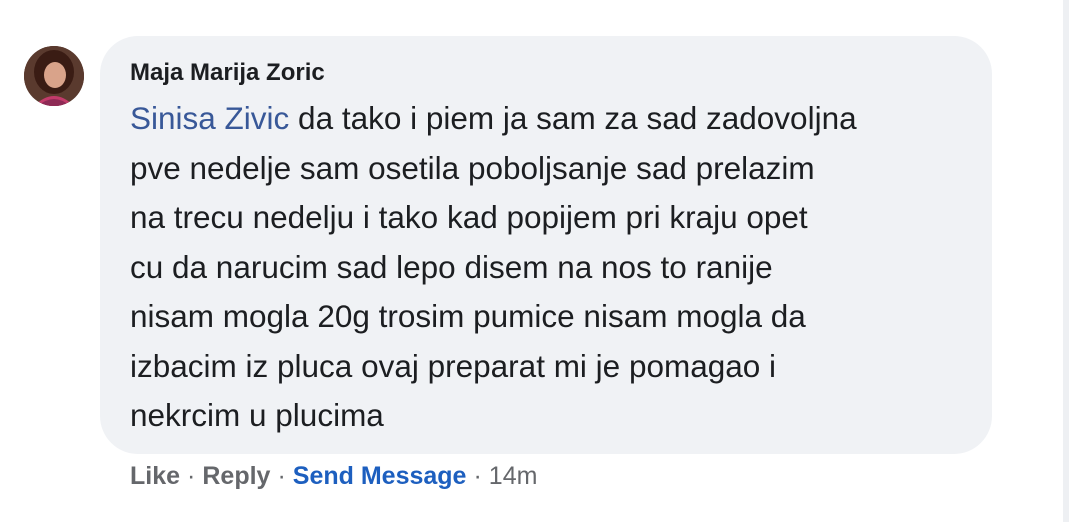 This screenshot has height=522, width=1069. What do you see at coordinates (236, 476) in the screenshot?
I see `reply-button: Reply` at bounding box center [236, 476].